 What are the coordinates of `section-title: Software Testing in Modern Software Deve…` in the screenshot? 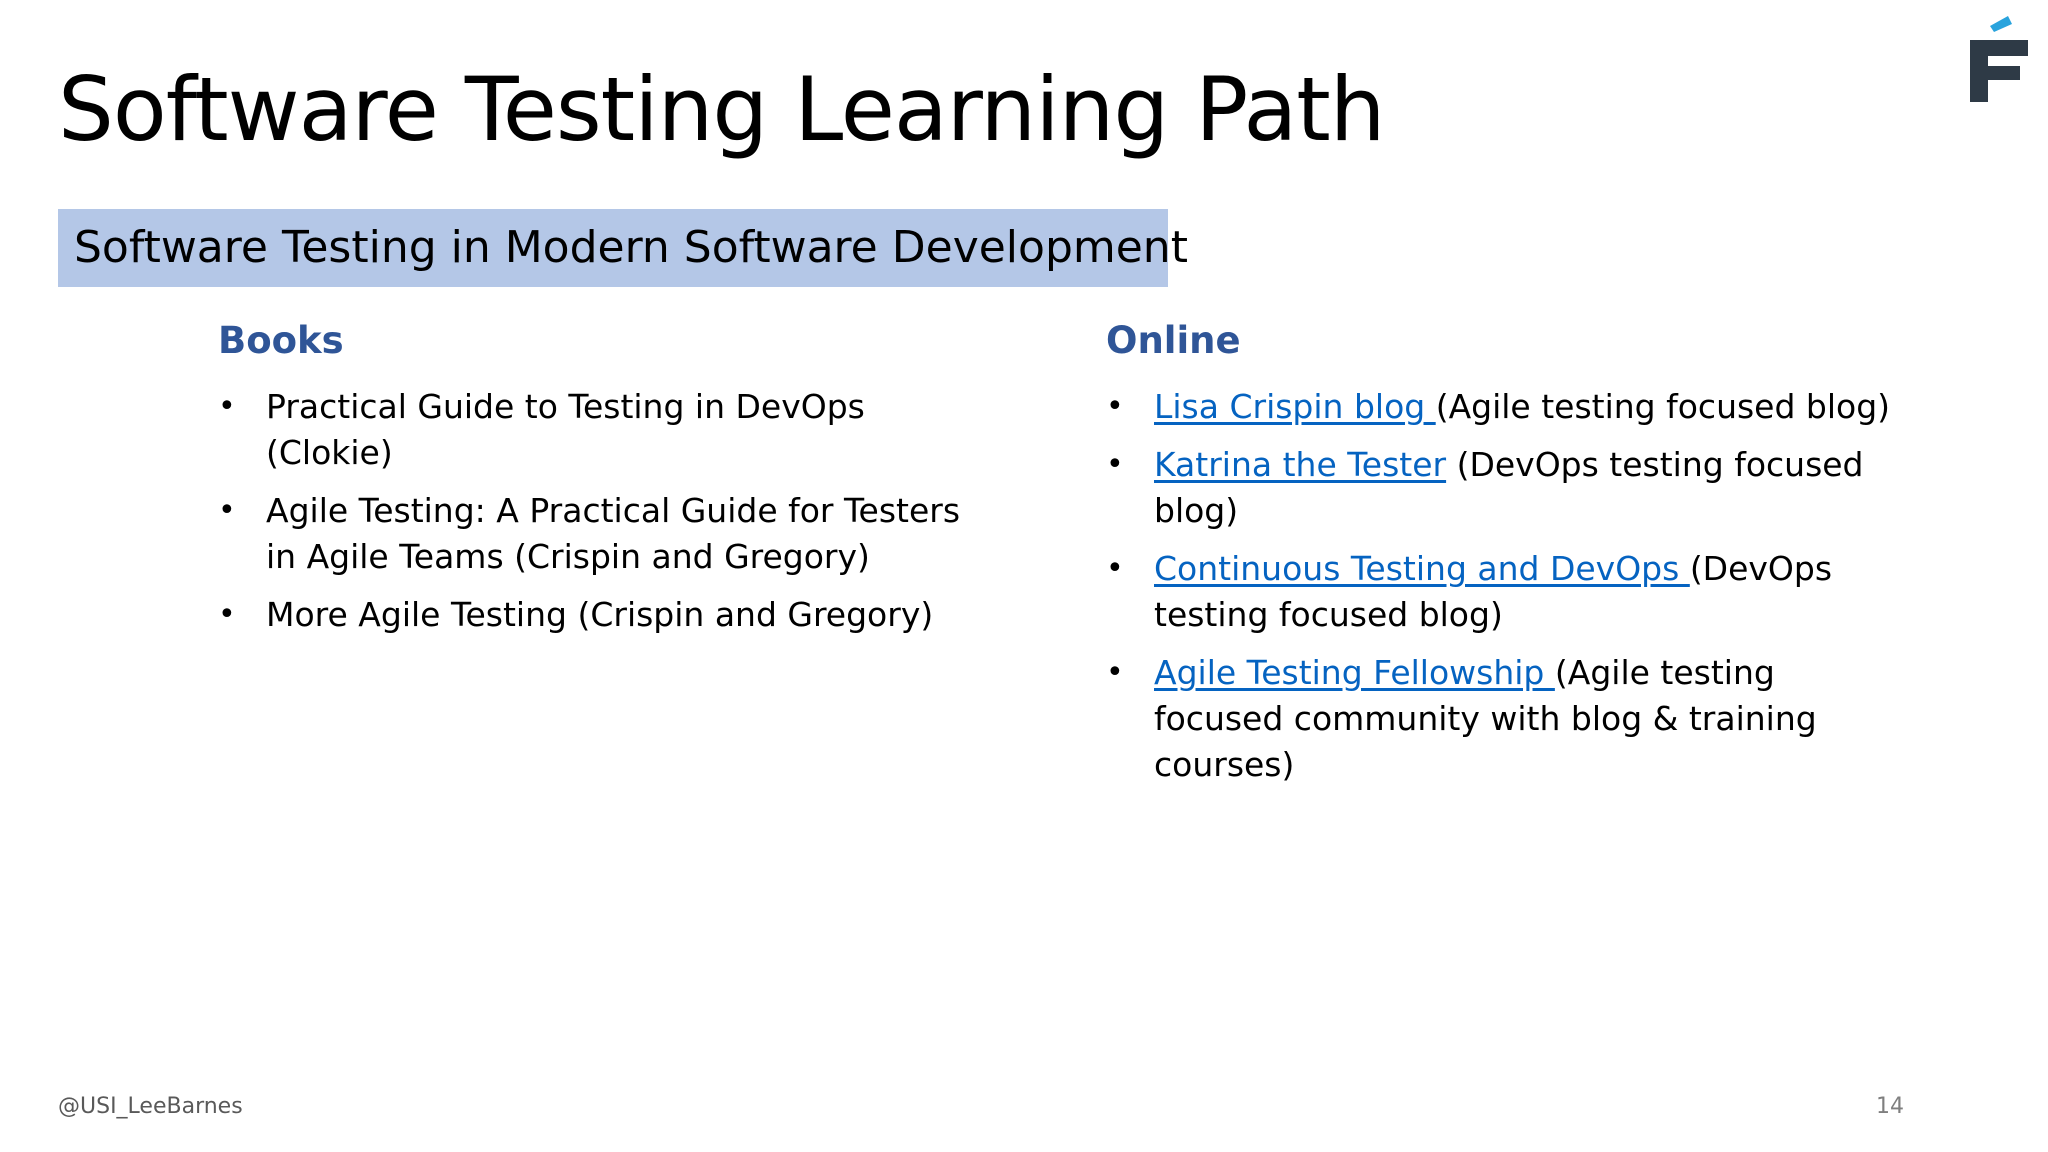 It's located at (631, 247).